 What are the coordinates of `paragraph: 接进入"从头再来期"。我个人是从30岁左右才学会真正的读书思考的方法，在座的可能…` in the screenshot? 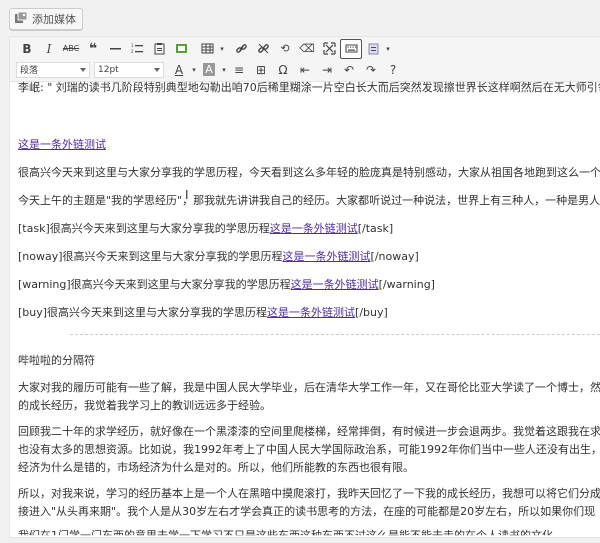 It's located at (307, 511).